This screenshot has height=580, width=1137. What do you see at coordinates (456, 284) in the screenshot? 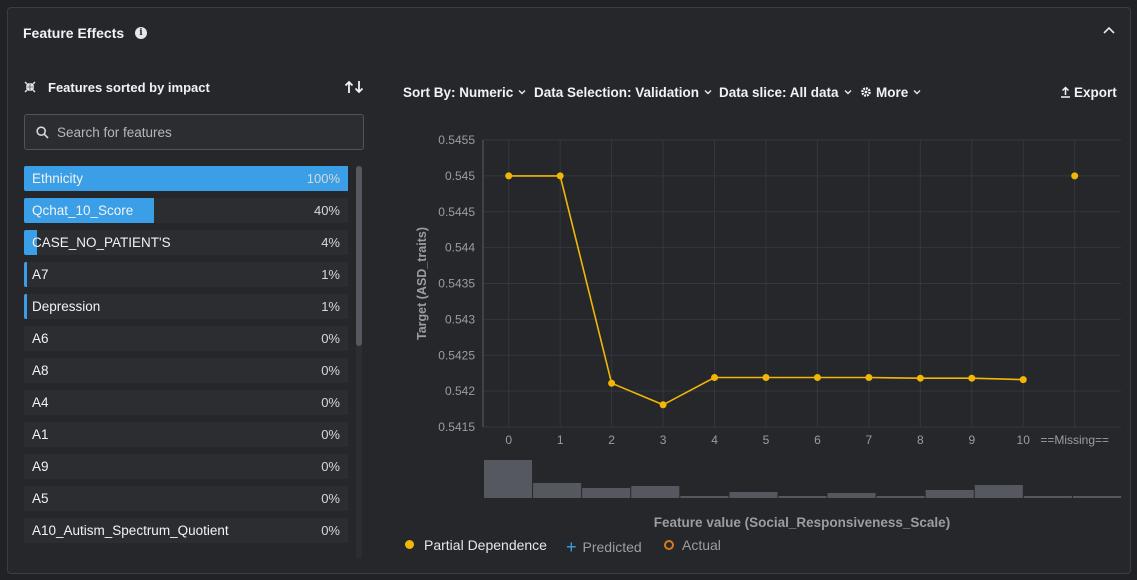
I see `y-tick-label: 0.5435` at bounding box center [456, 284].